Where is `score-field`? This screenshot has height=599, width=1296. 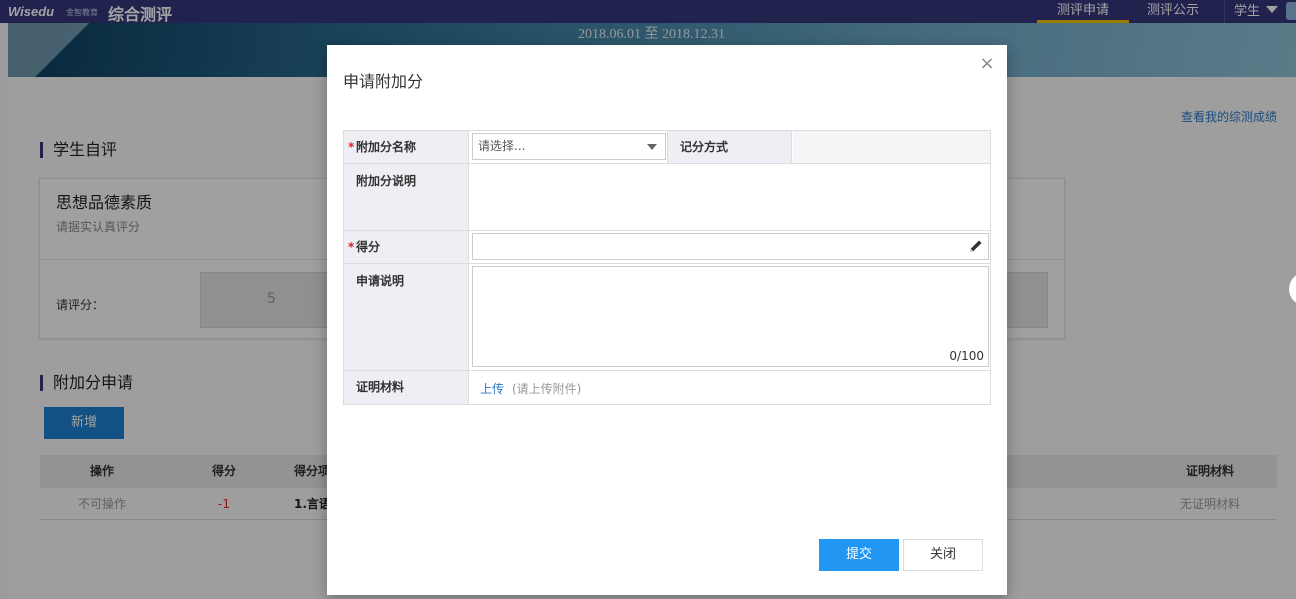 score-field is located at coordinates (730, 246).